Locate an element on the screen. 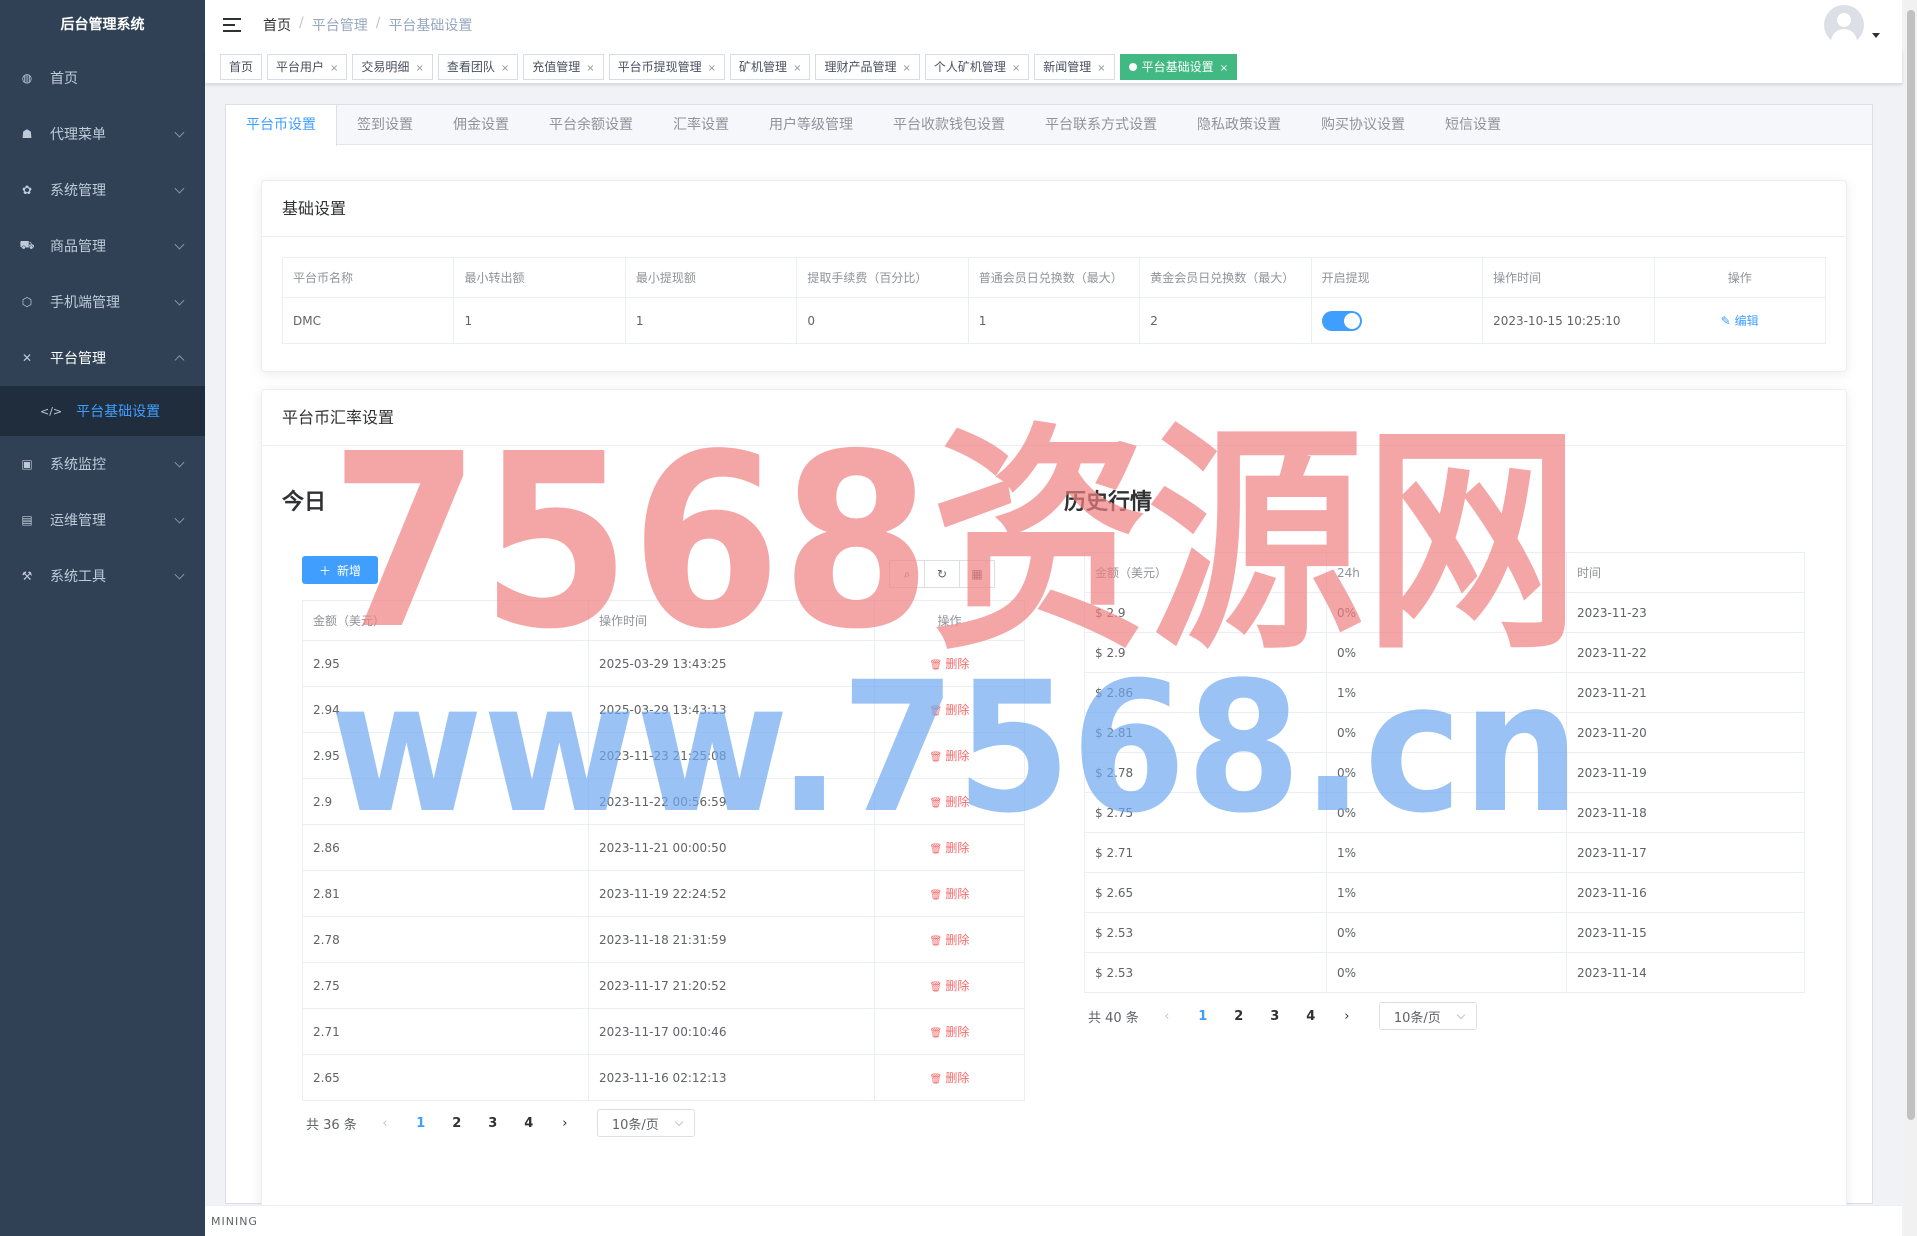  sidebar-item-system: ✿ 系统管理 is located at coordinates (102, 190).